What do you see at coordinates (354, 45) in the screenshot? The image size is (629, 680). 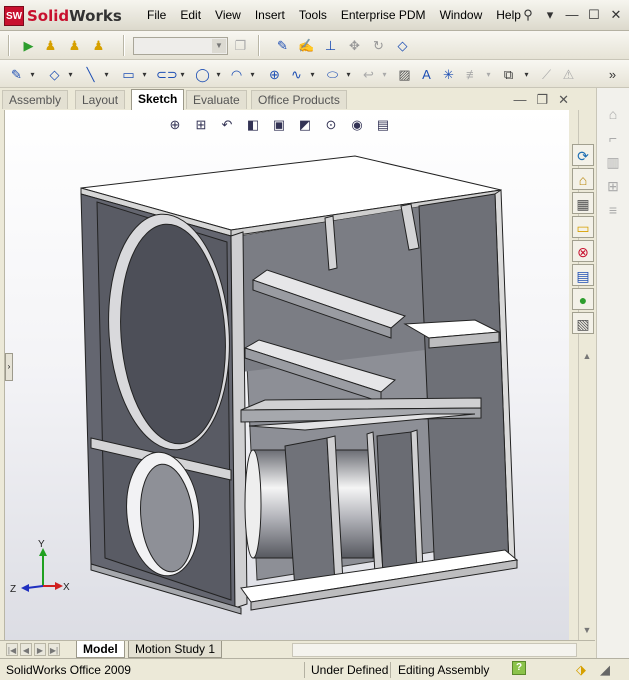 I see `move-icon: ✥` at bounding box center [354, 45].